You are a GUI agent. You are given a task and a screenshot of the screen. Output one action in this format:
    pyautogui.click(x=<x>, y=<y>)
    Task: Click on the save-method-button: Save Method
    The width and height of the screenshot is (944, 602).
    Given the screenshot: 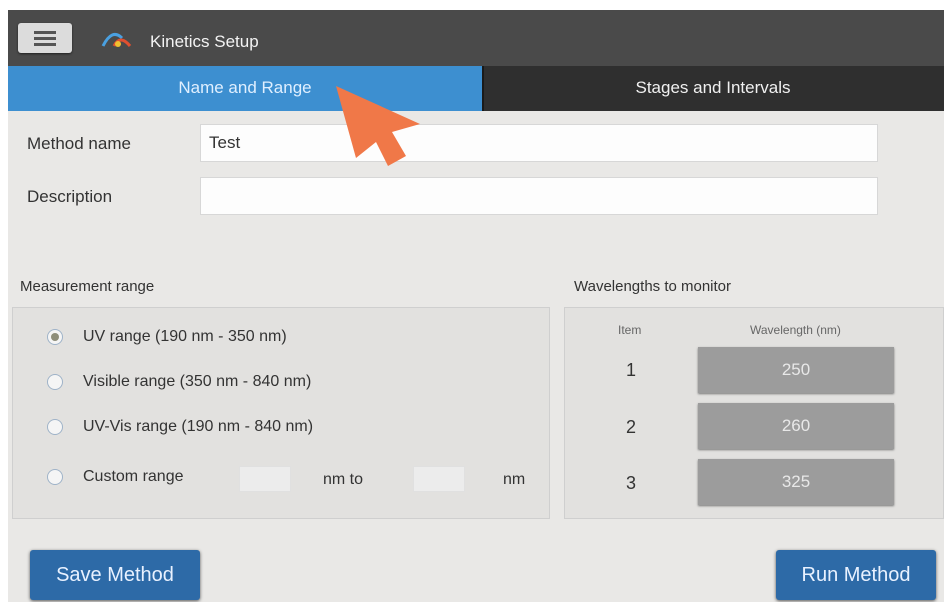 What is the action you would take?
    pyautogui.click(x=115, y=575)
    